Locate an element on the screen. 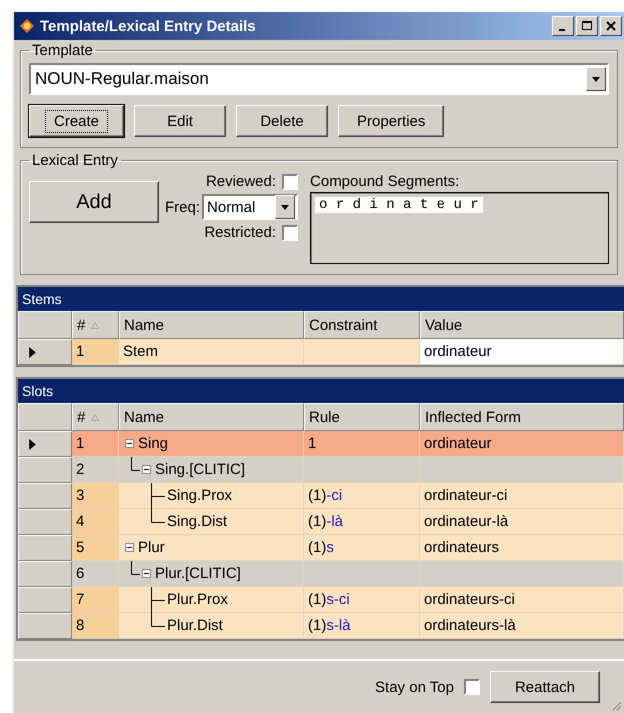  table-cell: ordinateurs-là is located at coordinates (522, 626).